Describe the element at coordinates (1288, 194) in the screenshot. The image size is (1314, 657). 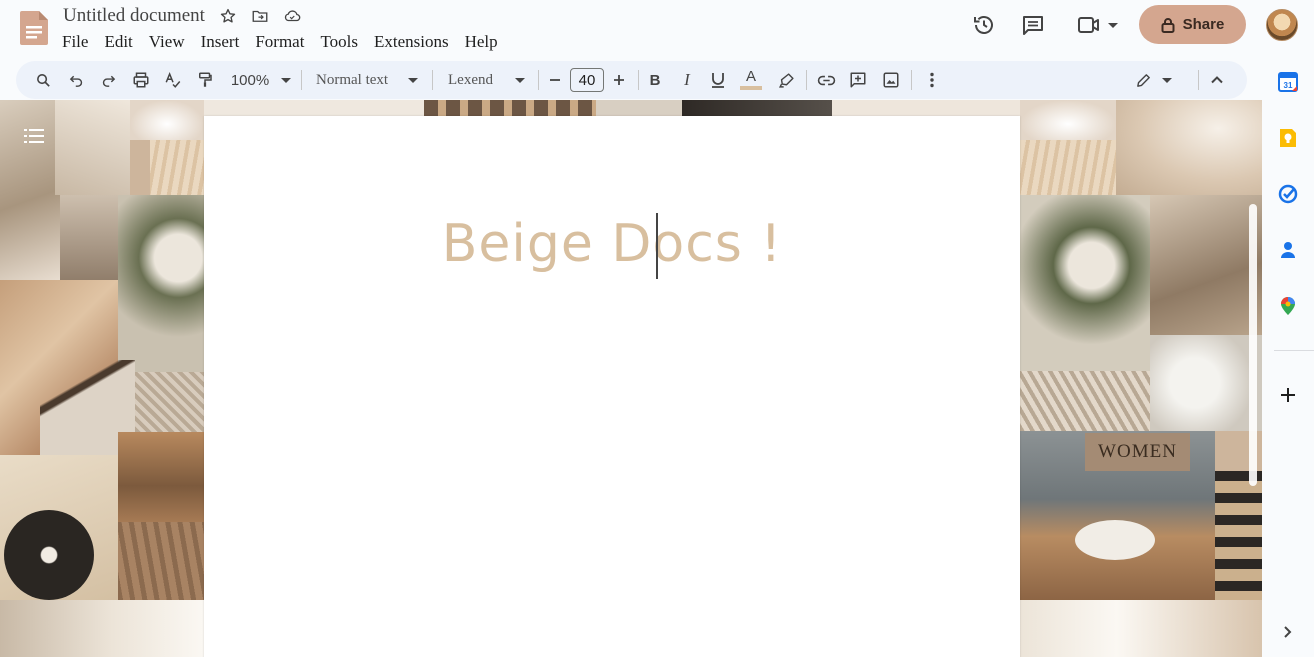
I see `tasks-icon` at that location.